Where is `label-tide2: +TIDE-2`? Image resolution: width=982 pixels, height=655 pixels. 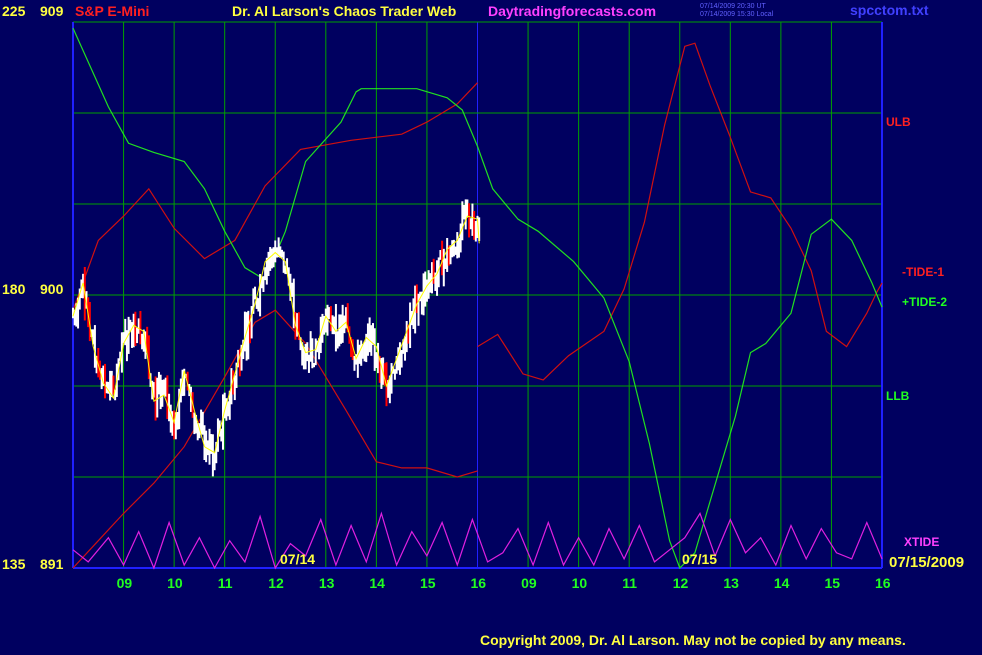 label-tide2: +TIDE-2 is located at coordinates (924, 302).